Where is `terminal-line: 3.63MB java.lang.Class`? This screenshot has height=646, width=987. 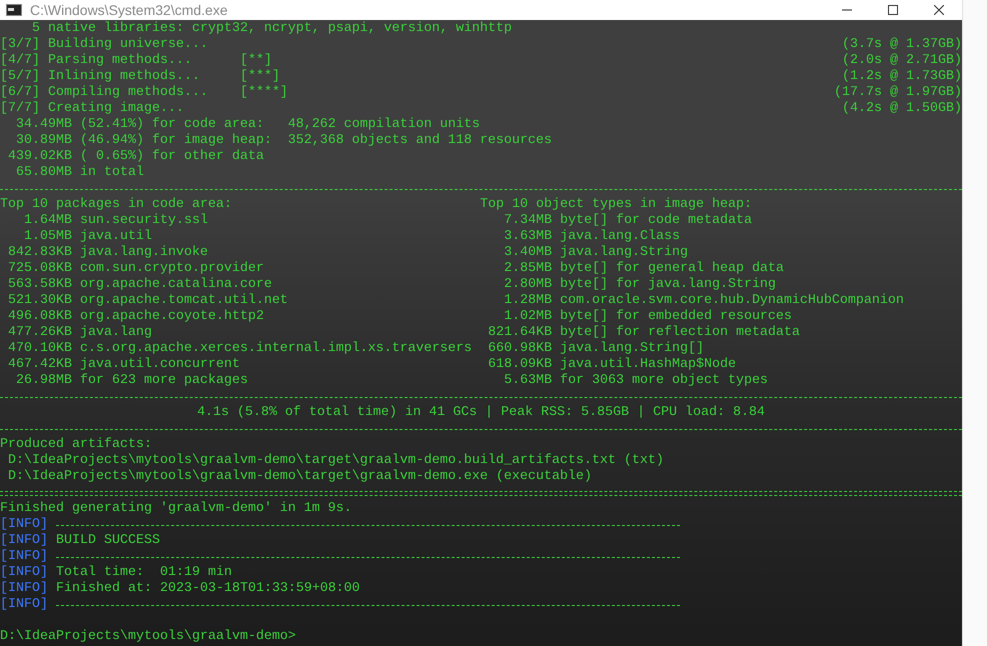
terminal-line: 3.63MB java.lang.Class is located at coordinates (591, 237).